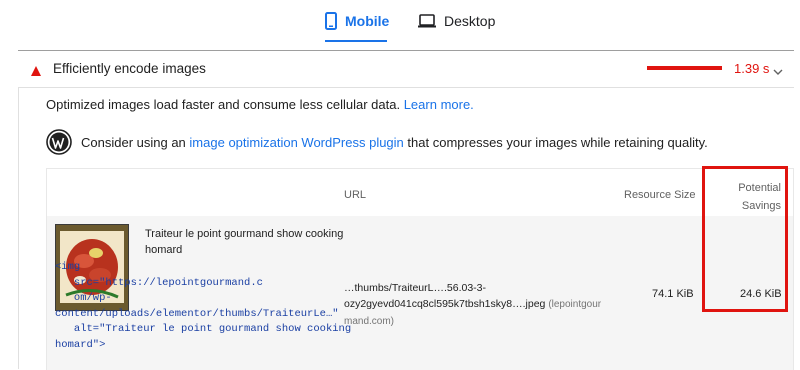  I want to click on audit-title: Efficiently encode images, so click(129, 68).